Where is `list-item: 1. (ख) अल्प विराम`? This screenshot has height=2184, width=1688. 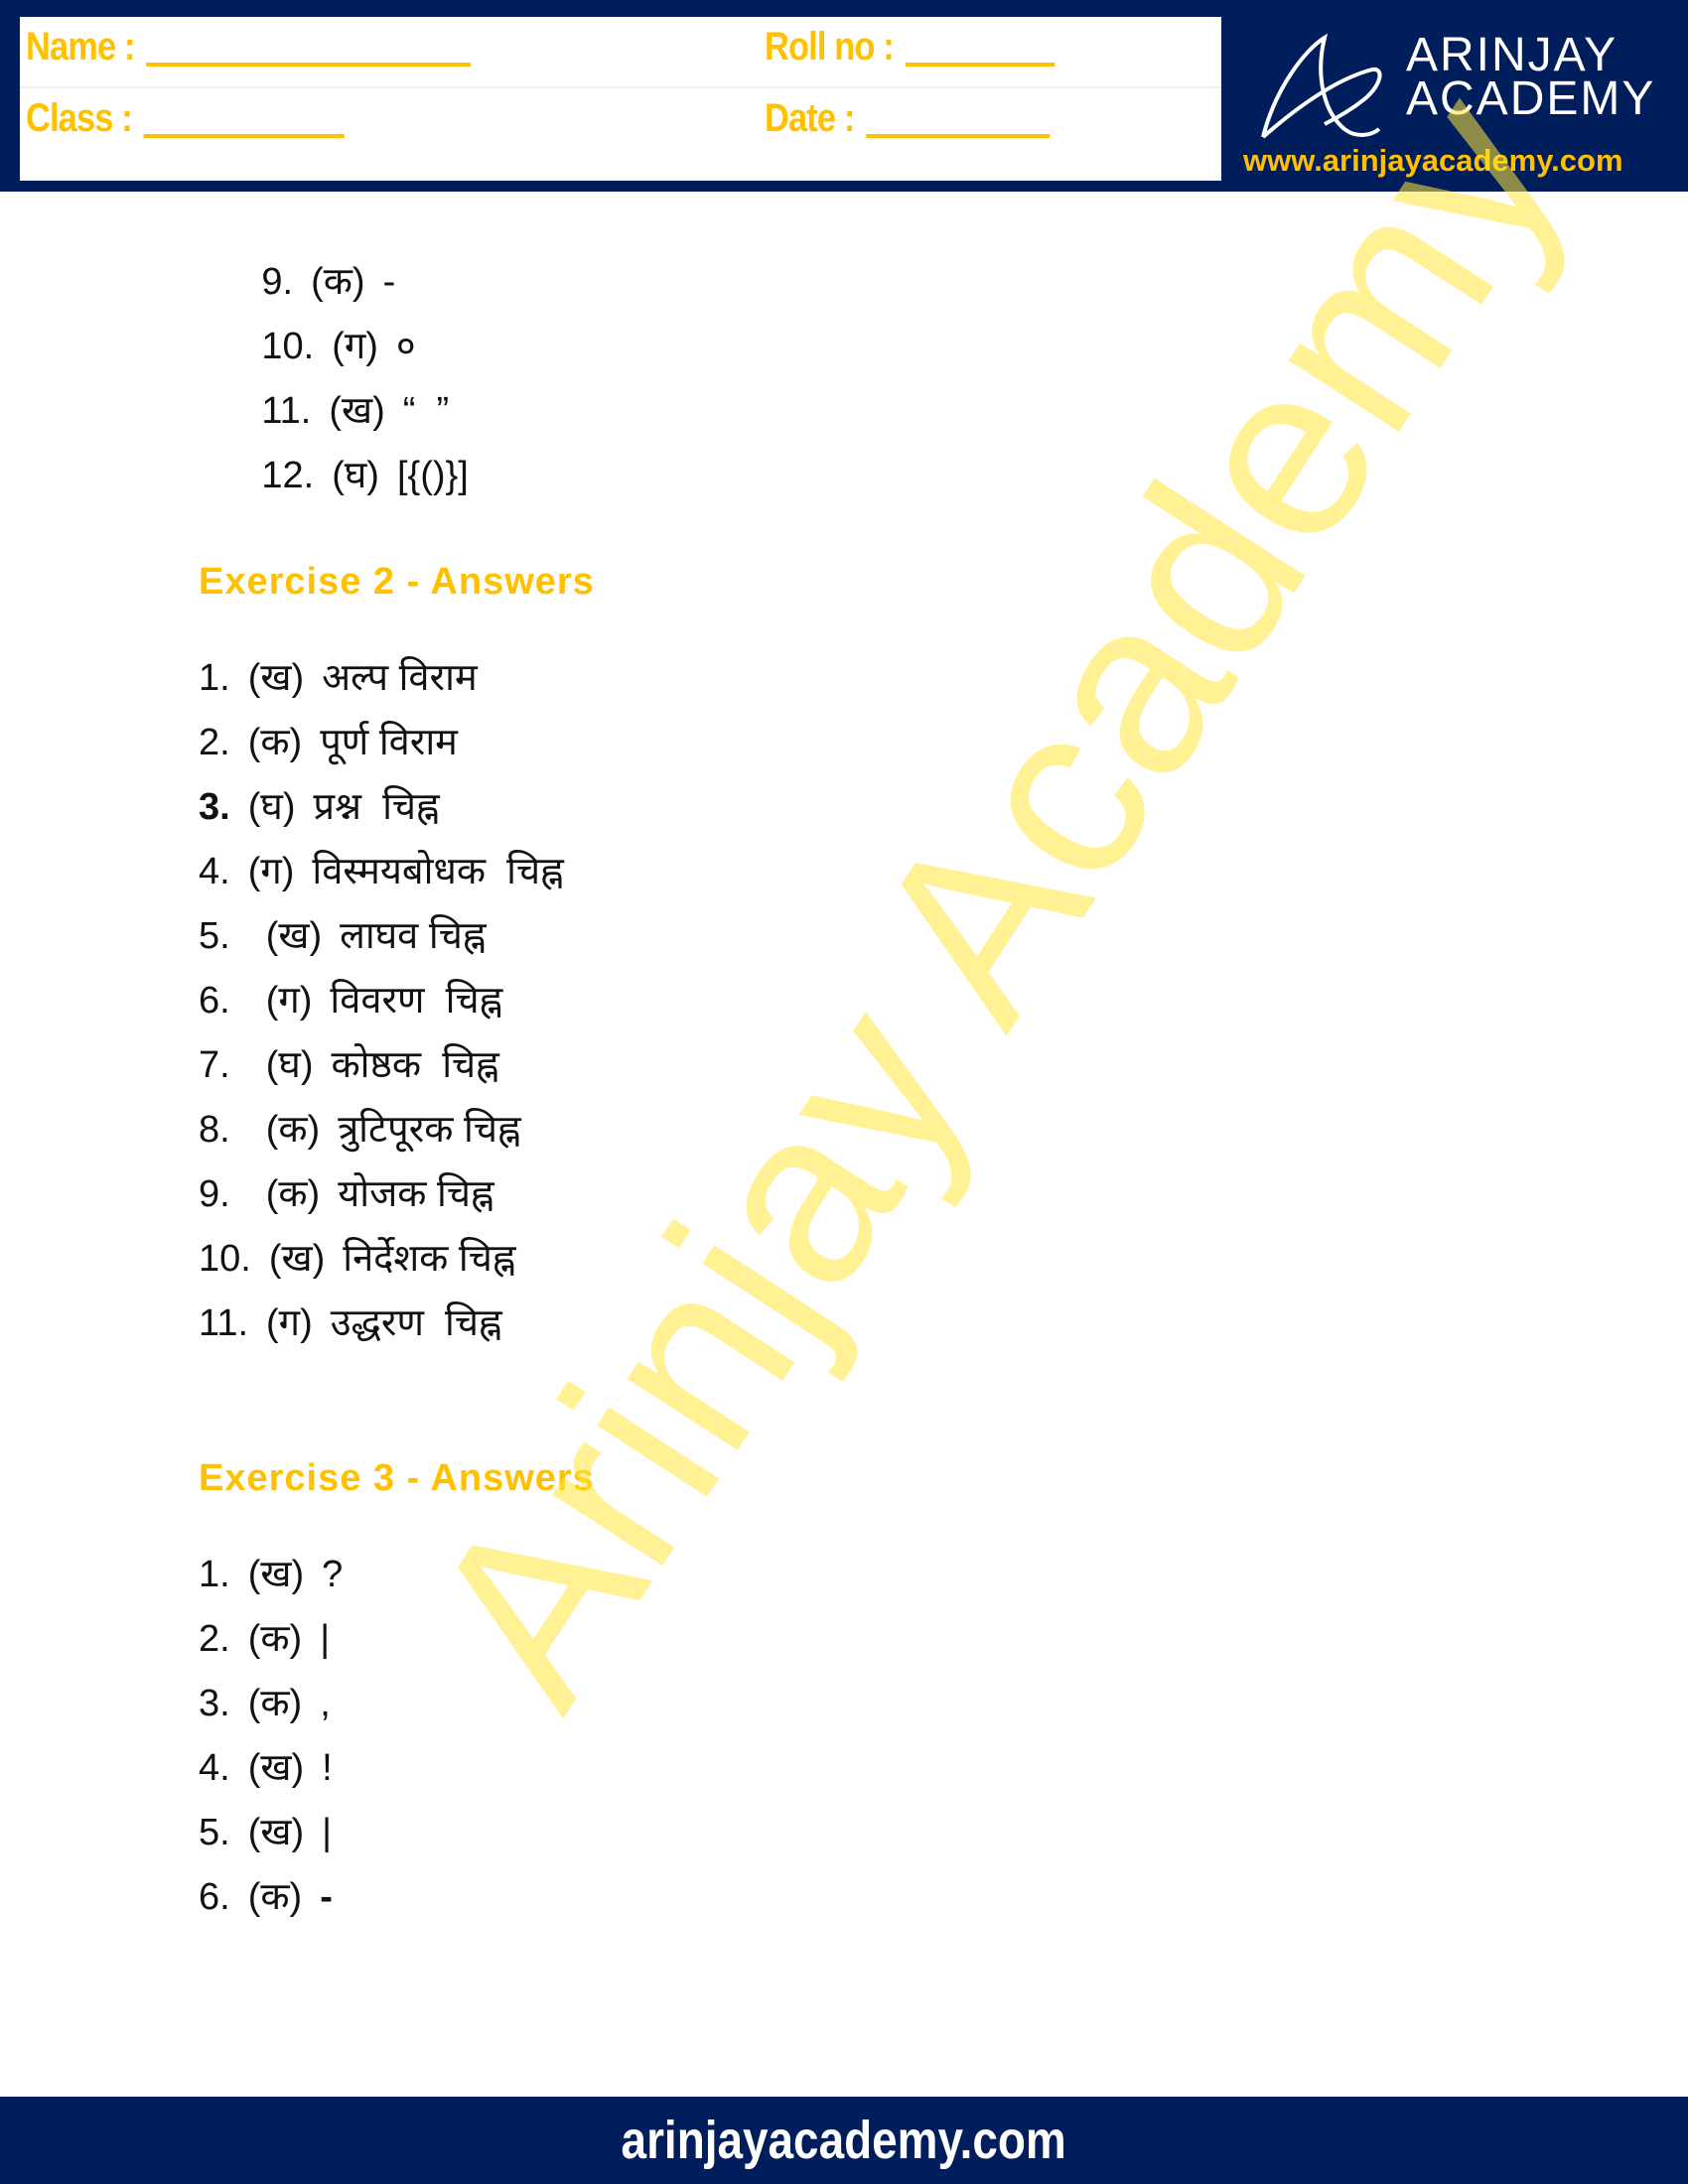
list-item: 1. (ख) अल्प विराम is located at coordinates (338, 676).